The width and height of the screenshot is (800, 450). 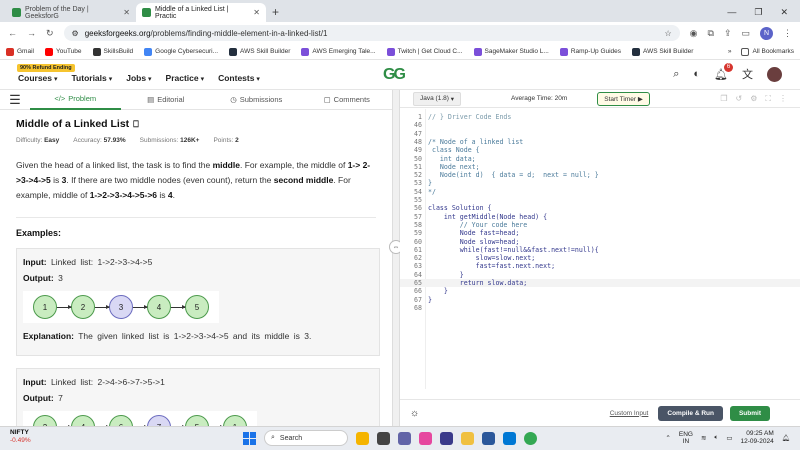 I want to click on nav-tutorials: Tutorials, so click(x=91, y=78).